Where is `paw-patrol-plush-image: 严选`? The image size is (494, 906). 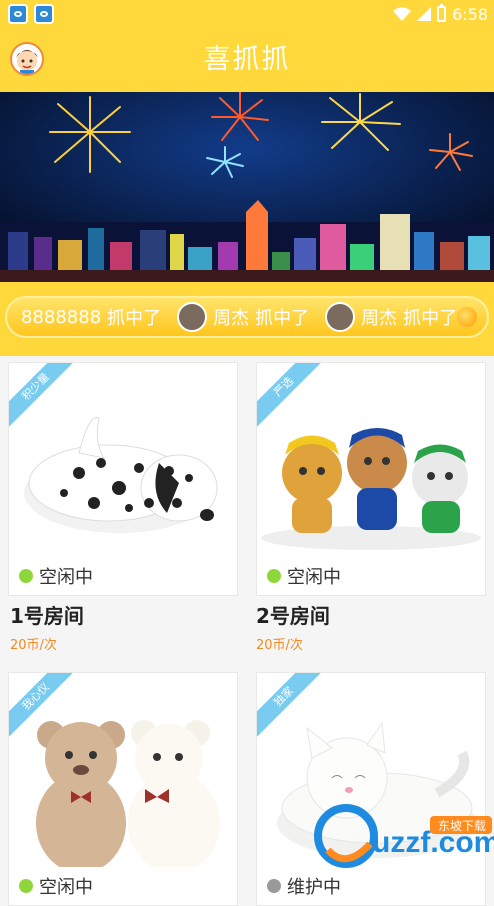
paw-patrol-plush-image: 严选 is located at coordinates (371, 460).